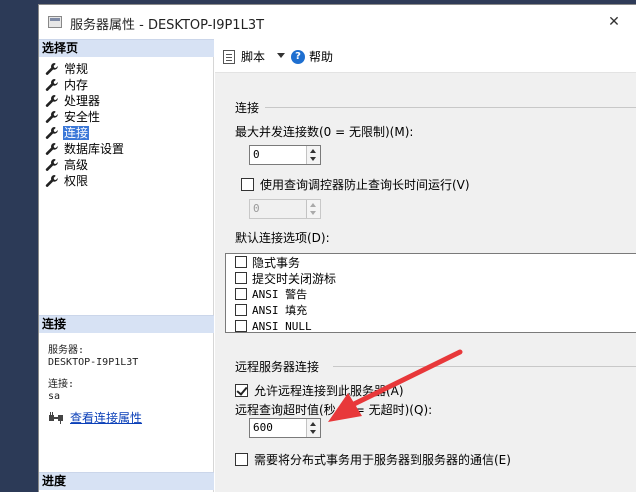  What do you see at coordinates (247, 184) in the screenshot?
I see `query-governor-checkbox` at bounding box center [247, 184].